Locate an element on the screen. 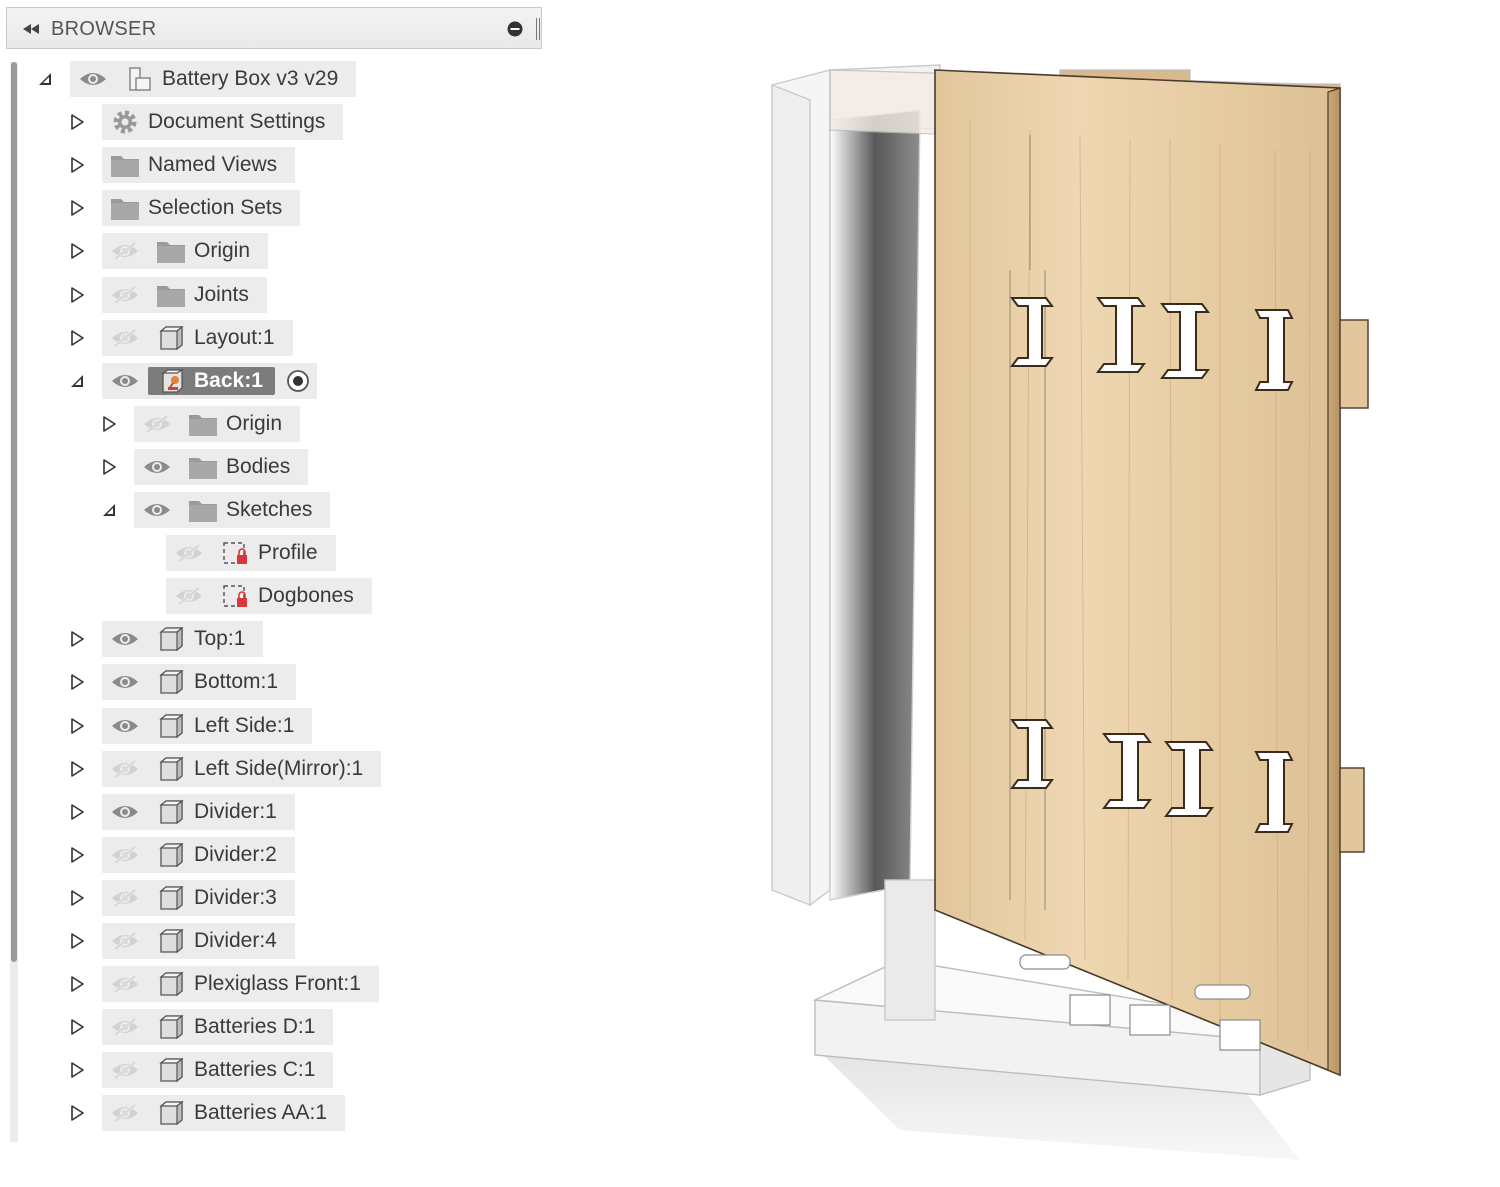  tree-node-pill: Divider:1 is located at coordinates (198, 812).